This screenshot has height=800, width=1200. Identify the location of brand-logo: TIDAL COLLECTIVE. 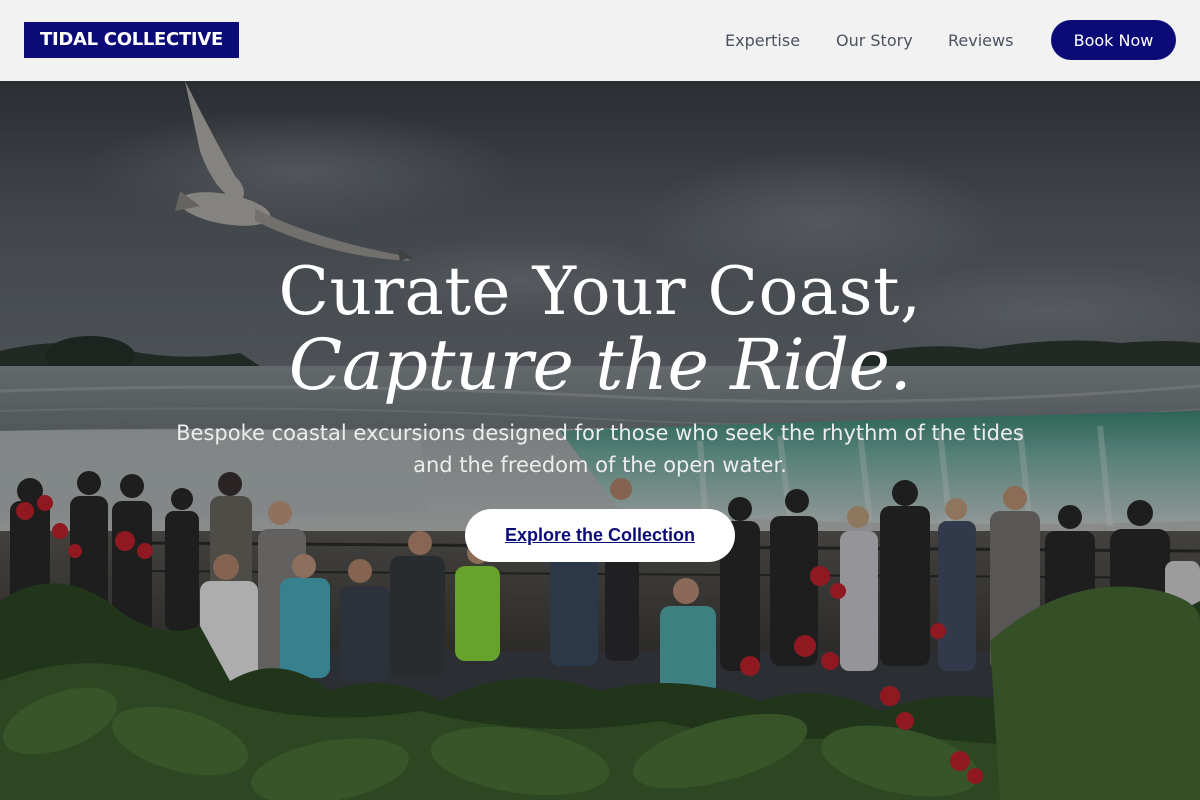
(131, 40).